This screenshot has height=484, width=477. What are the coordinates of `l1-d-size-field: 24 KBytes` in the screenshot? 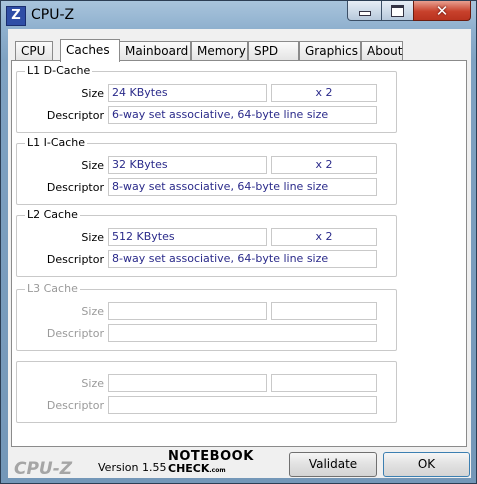 It's located at (187, 93).